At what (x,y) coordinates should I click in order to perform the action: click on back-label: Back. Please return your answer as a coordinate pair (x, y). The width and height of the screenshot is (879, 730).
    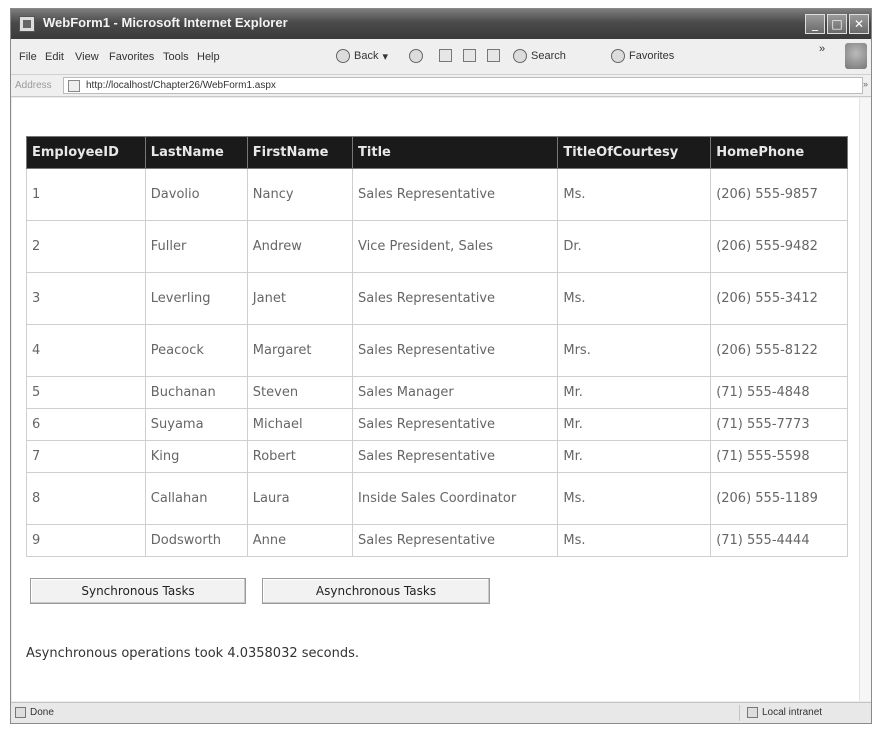
    Looking at the image, I should click on (366, 56).